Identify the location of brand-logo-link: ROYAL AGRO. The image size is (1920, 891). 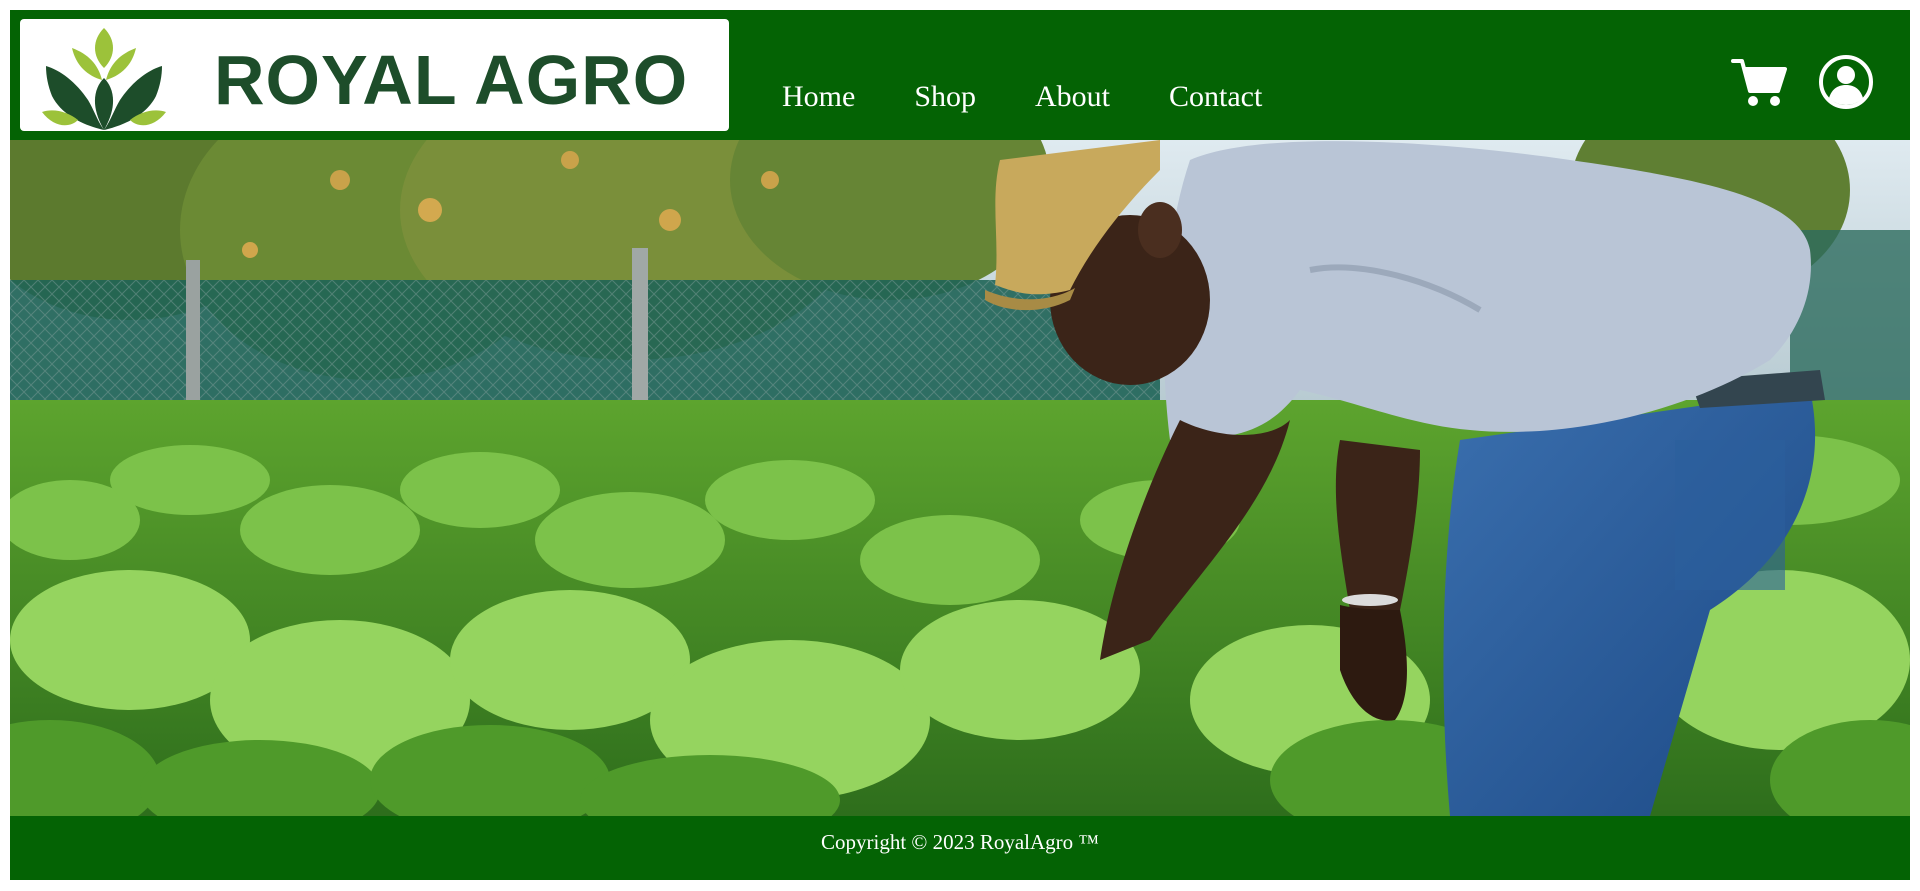
(374, 75).